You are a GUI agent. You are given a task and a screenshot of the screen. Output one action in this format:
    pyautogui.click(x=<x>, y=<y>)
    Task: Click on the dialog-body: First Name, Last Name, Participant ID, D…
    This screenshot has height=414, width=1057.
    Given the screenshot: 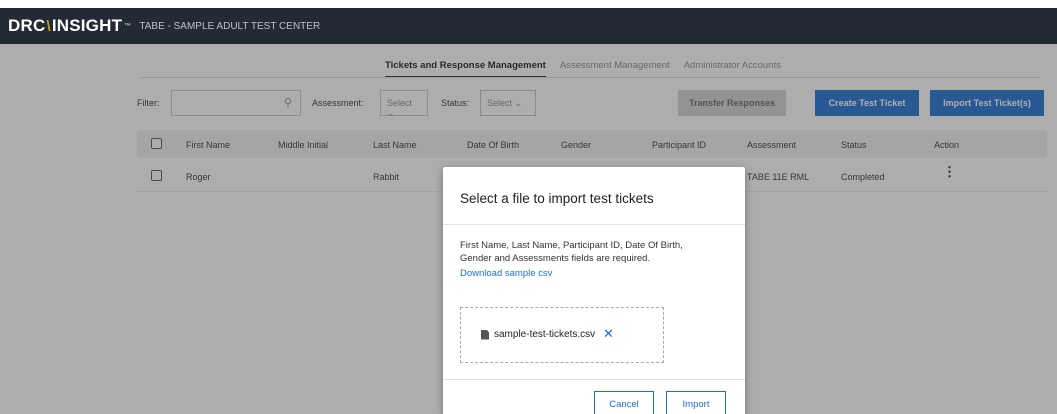 What is the action you would take?
    pyautogui.click(x=594, y=253)
    